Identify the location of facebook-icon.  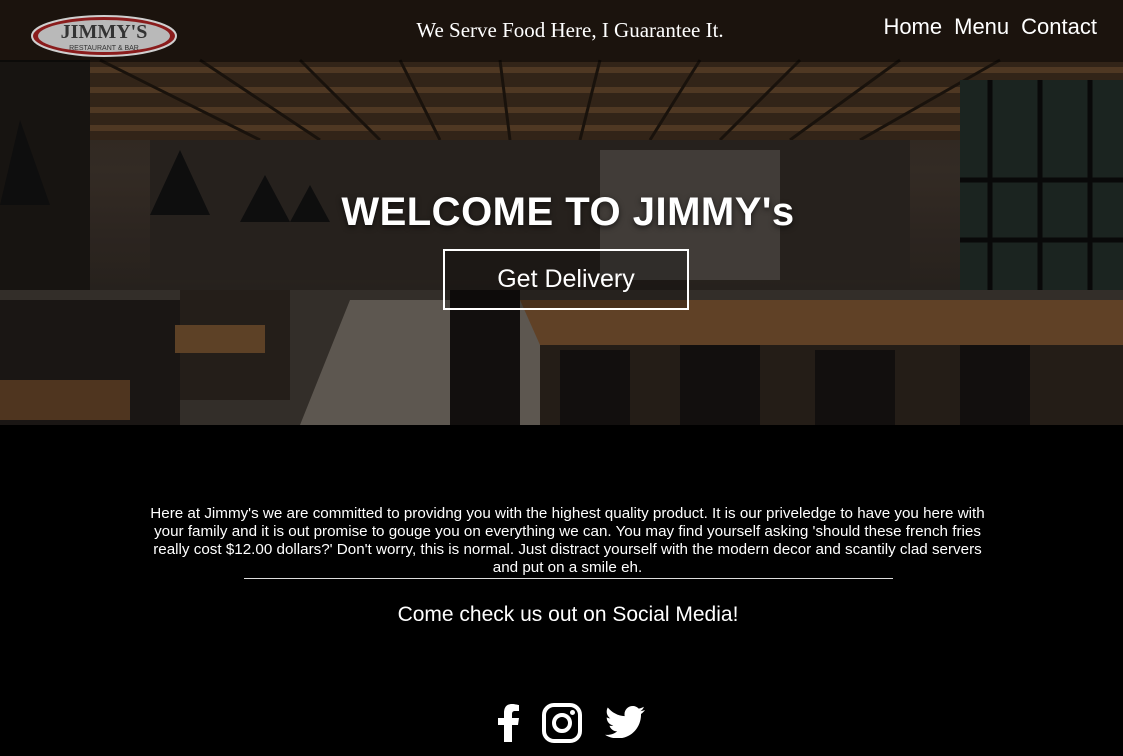
(509, 723).